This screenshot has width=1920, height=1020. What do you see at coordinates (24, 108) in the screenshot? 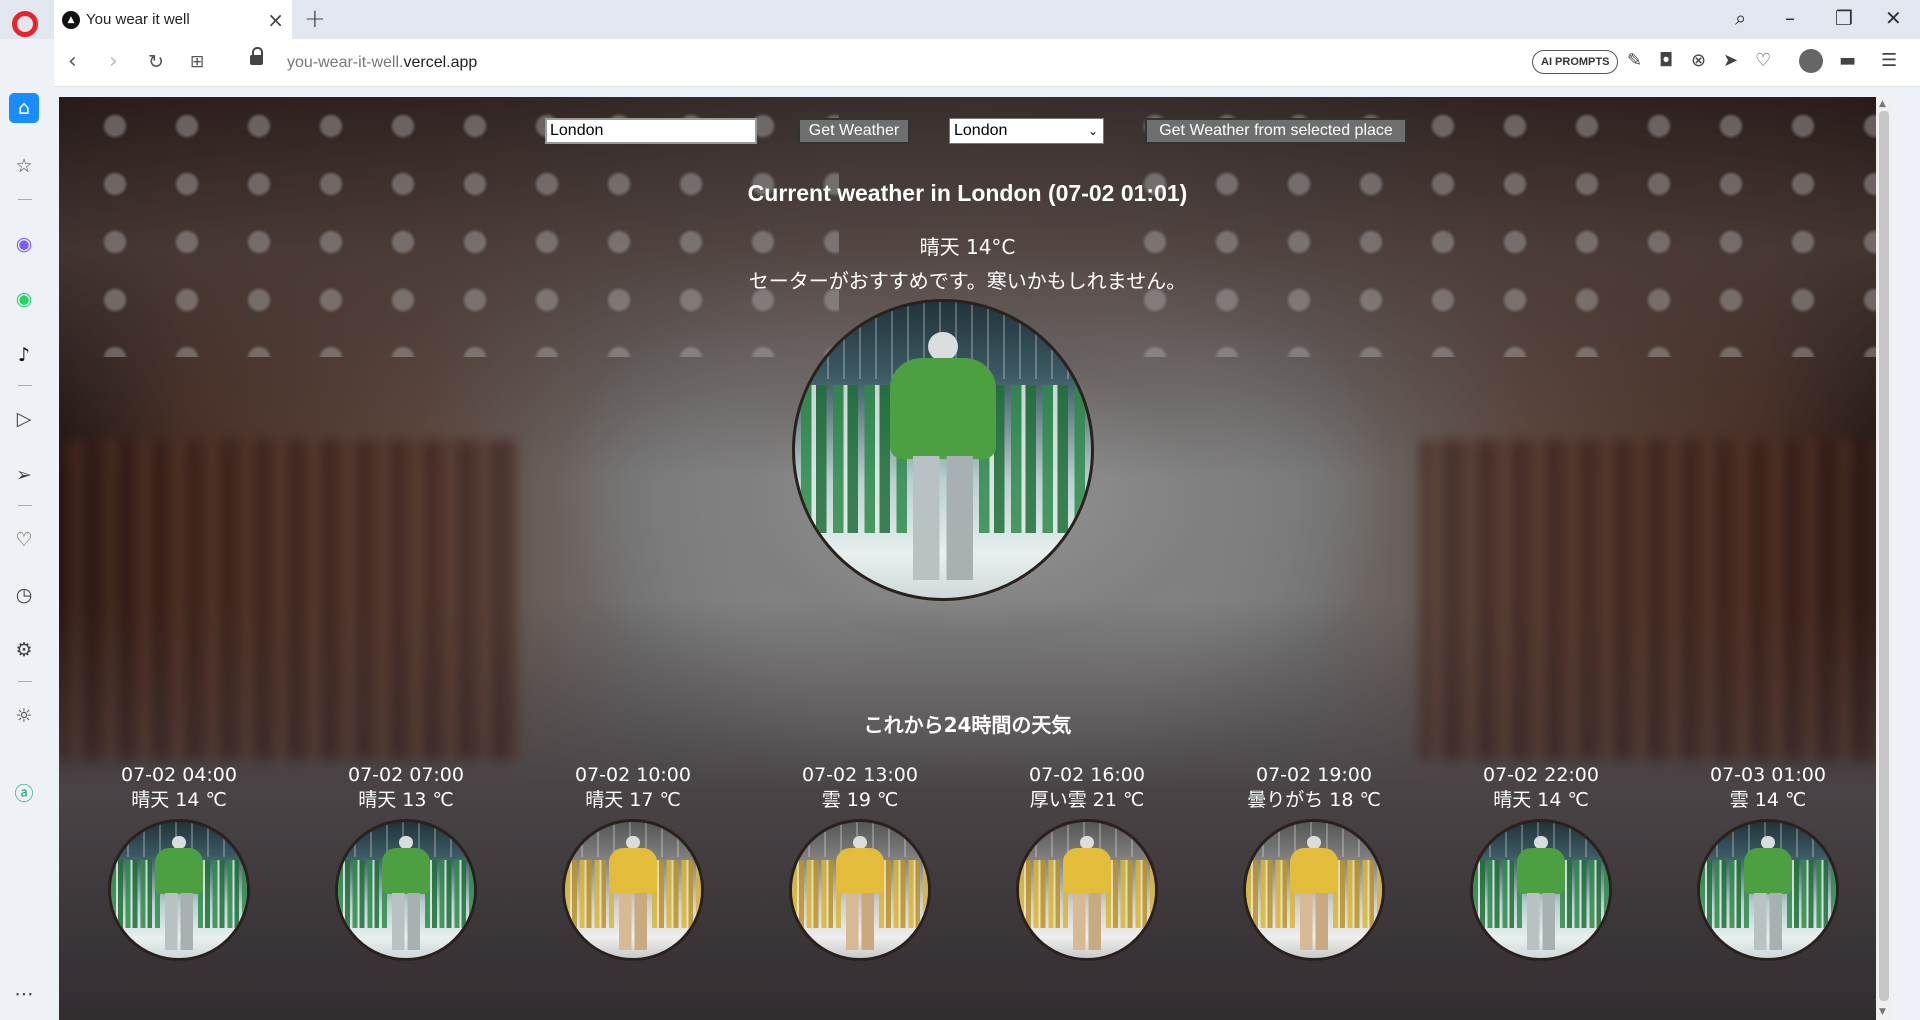
I see `home-icon: ⌂` at bounding box center [24, 108].